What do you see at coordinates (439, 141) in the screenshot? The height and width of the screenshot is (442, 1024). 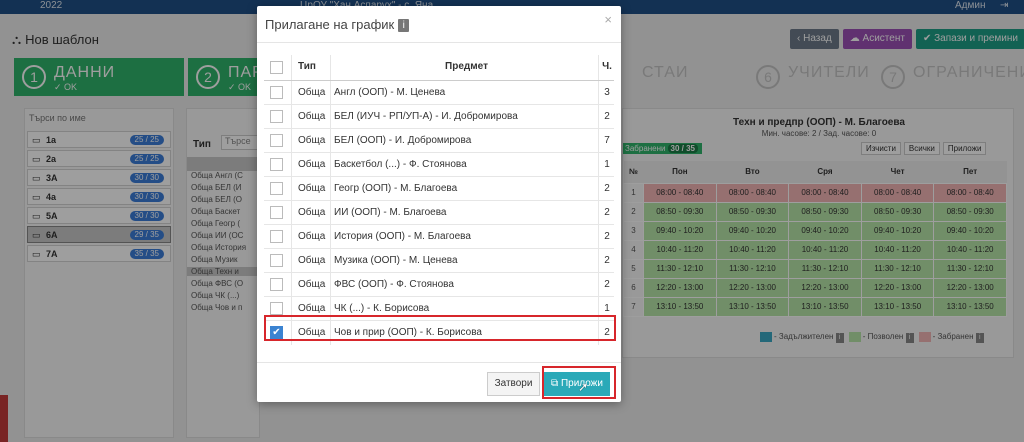 I see `table-row: Обща БЕЛ (ООП) - И. Добромирова 7` at bounding box center [439, 141].